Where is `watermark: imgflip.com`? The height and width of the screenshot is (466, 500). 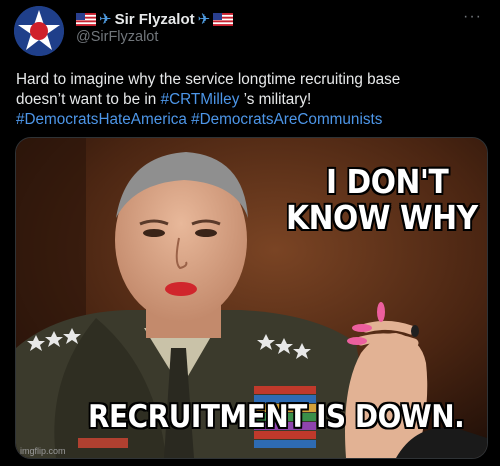 watermark: imgflip.com is located at coordinates (43, 451).